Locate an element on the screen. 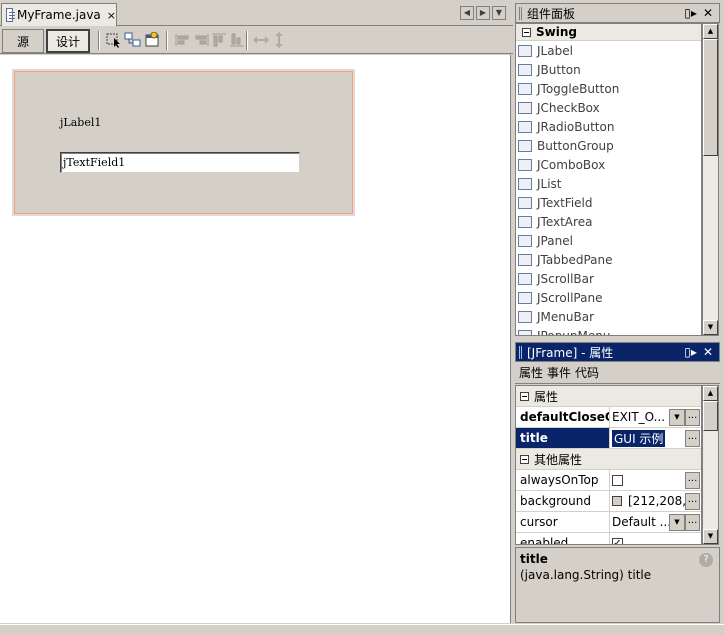 This screenshot has width=724, height=635. palette-item: JTabbedPane is located at coordinates (608, 259).